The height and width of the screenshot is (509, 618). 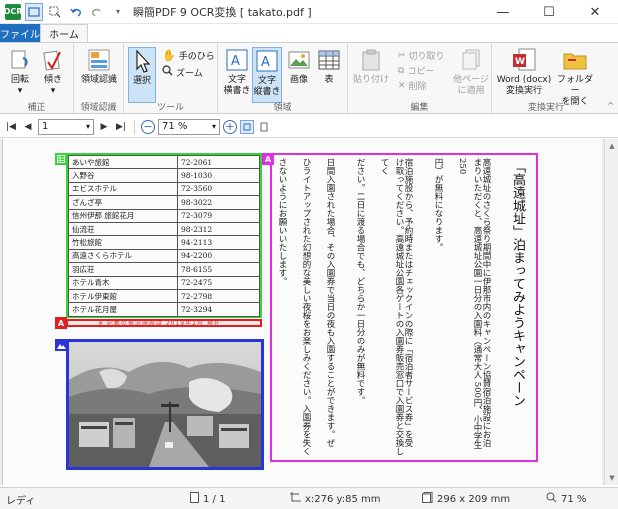 What do you see at coordinates (123, 309) in the screenshot?
I see `hotel-name-cell: ホテル花月屋` at bounding box center [123, 309].